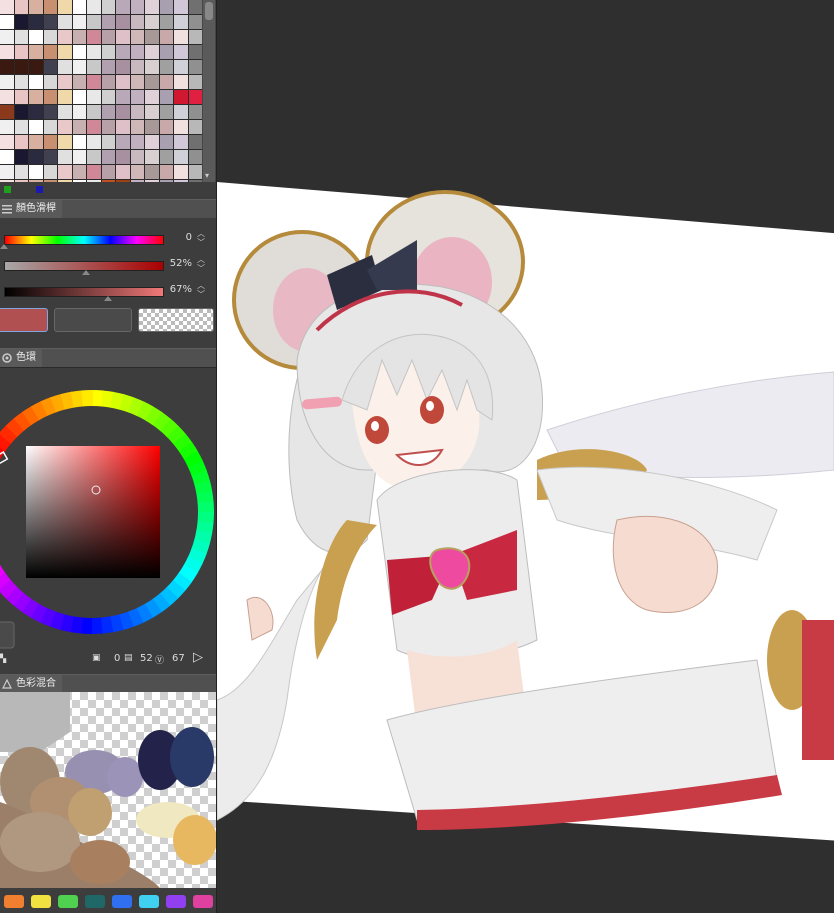 Image resolution: width=834 pixels, height=913 pixels. Describe the element at coordinates (198, 657) in the screenshot. I see `play-circle-icon: ▷` at that location.